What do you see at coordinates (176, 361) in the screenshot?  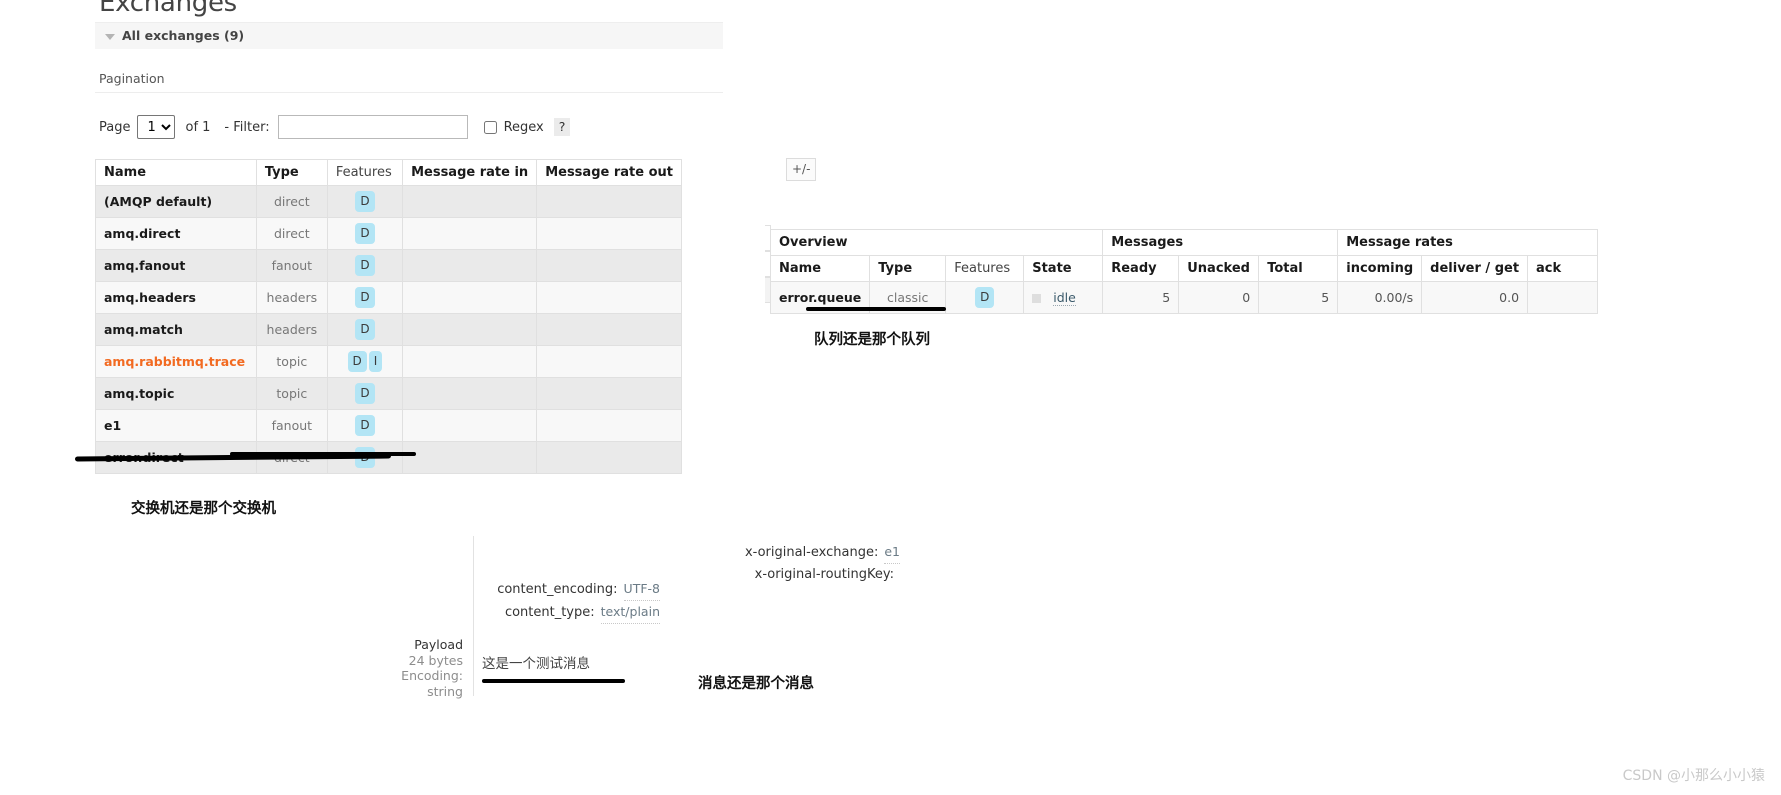 I see `exchange-name: amq.rabbitmq.trace` at bounding box center [176, 361].